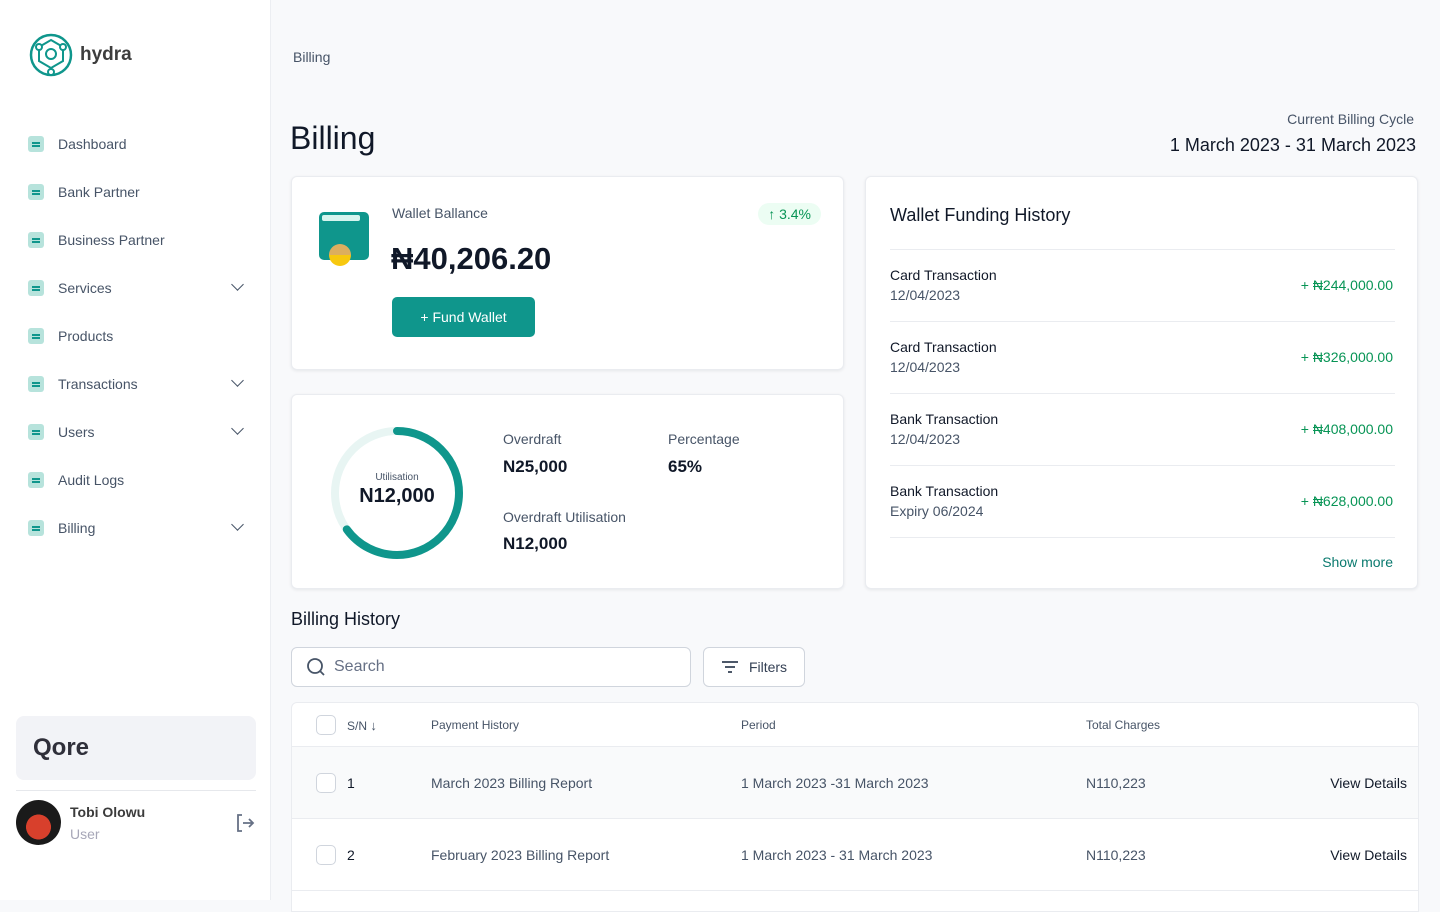 Image resolution: width=1440 pixels, height=912 pixels. I want to click on billing-cycle-label: Current Billing Cycle, so click(1350, 119).